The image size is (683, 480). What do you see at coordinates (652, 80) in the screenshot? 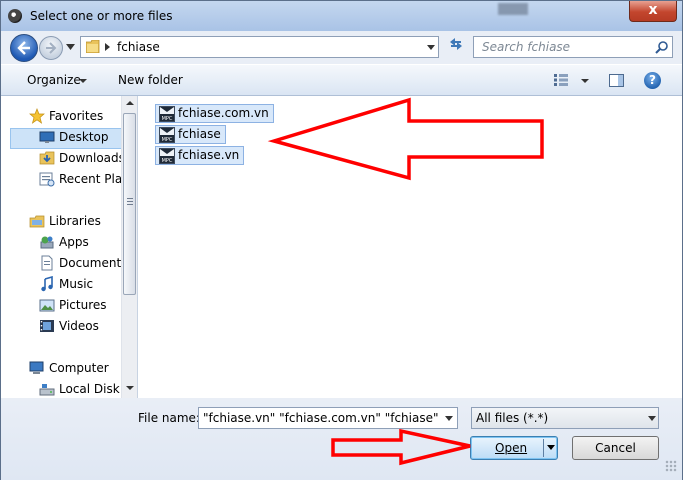
I see `help-icon: ?` at bounding box center [652, 80].